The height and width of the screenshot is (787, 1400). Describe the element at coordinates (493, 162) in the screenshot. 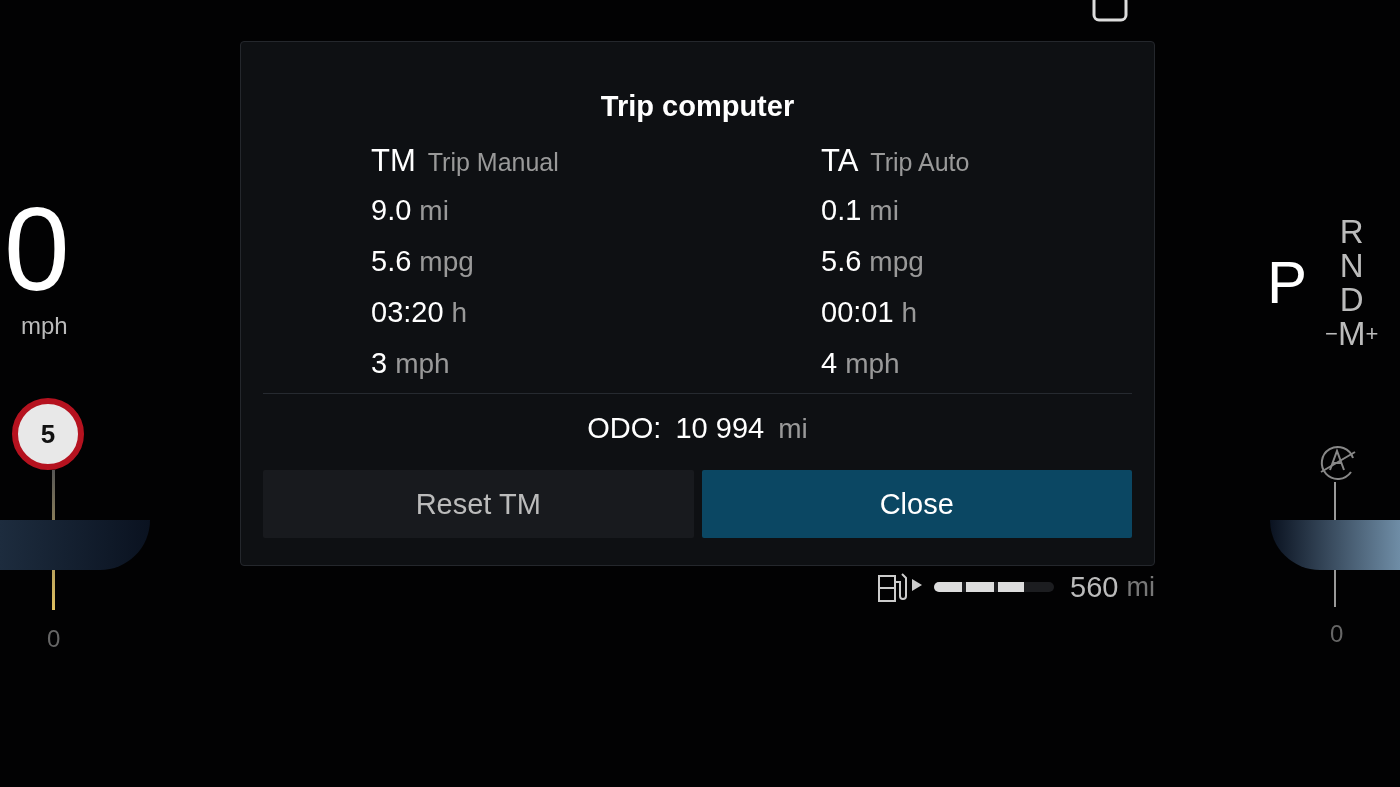

I see `trip-name: Trip Manual` at that location.